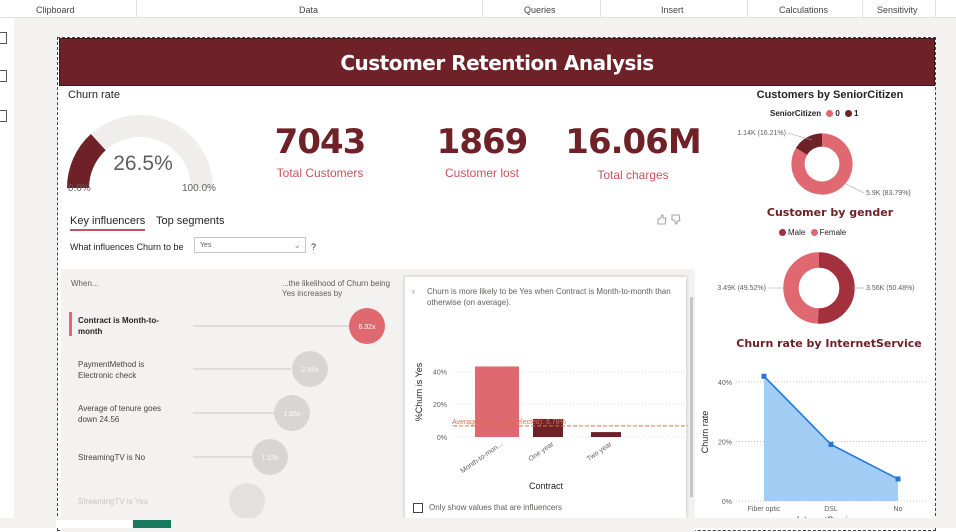 Image resolution: width=956 pixels, height=532 pixels. What do you see at coordinates (70, 324) in the screenshot?
I see `selected-indicator` at bounding box center [70, 324].